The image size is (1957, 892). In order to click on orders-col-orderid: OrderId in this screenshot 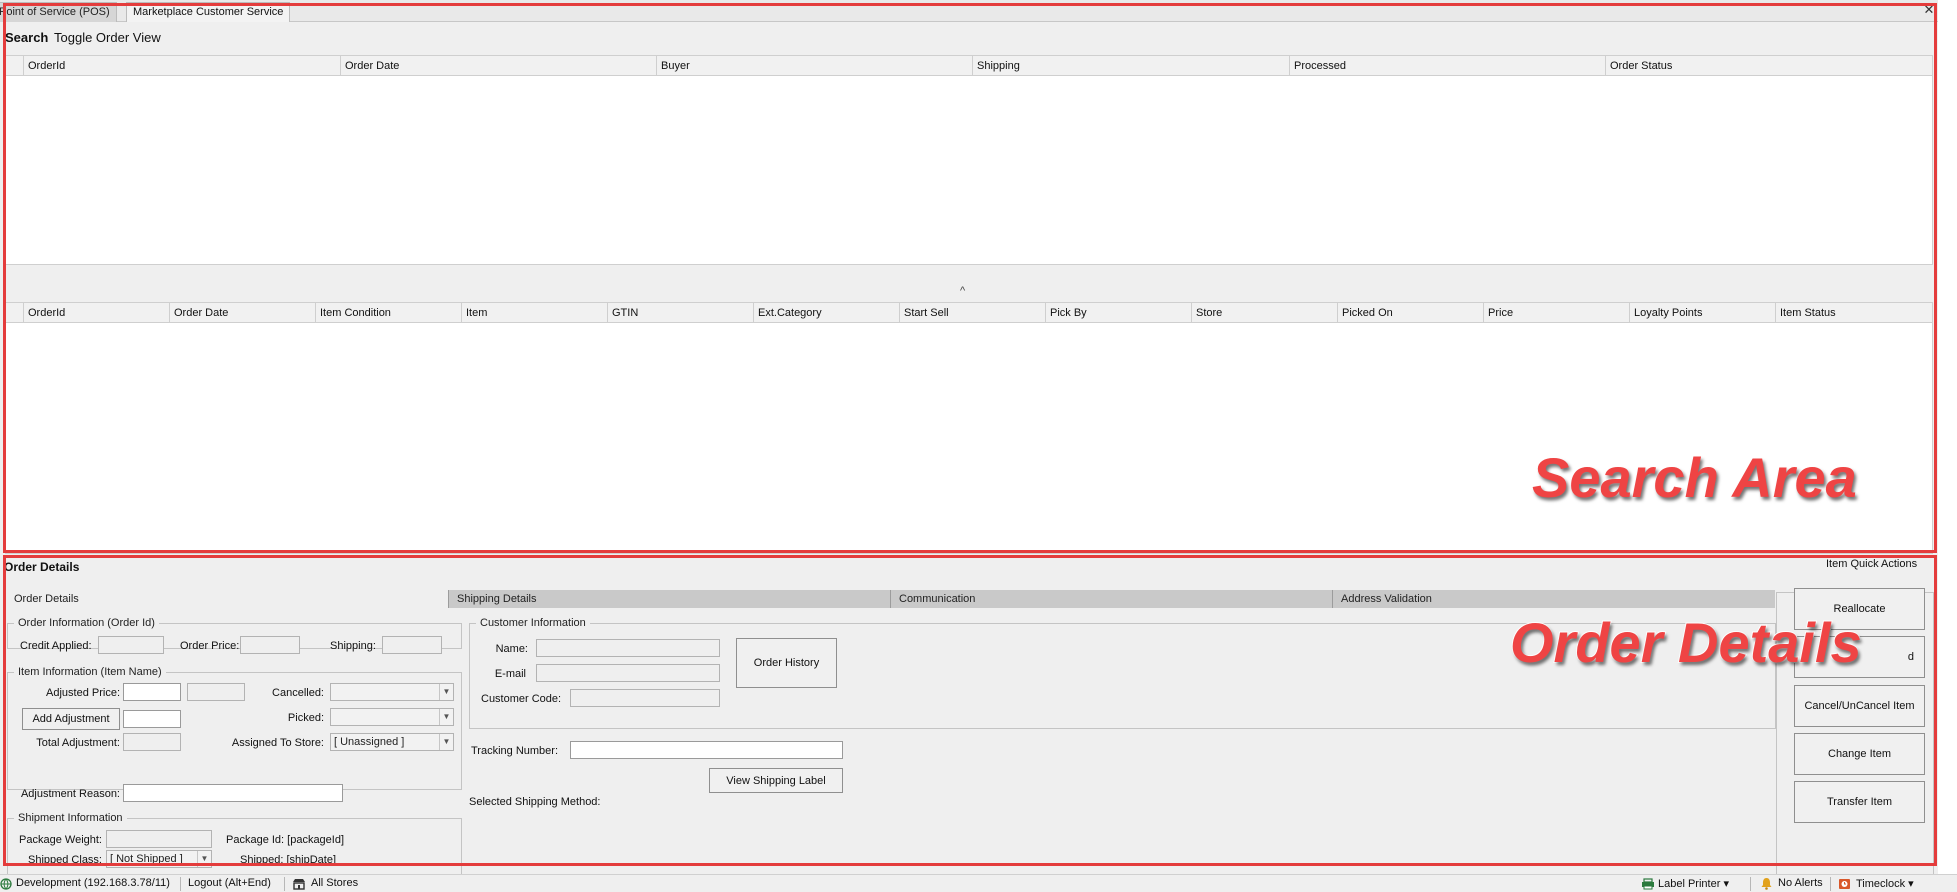, I will do `click(181, 66)`.